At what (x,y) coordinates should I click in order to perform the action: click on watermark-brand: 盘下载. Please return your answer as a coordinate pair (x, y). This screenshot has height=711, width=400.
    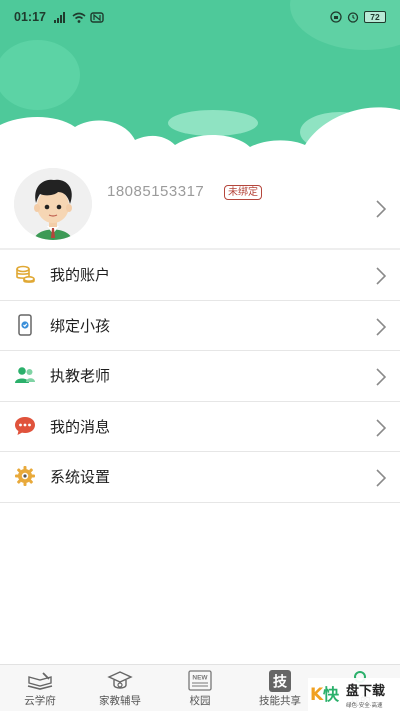
    Looking at the image, I should click on (365, 691).